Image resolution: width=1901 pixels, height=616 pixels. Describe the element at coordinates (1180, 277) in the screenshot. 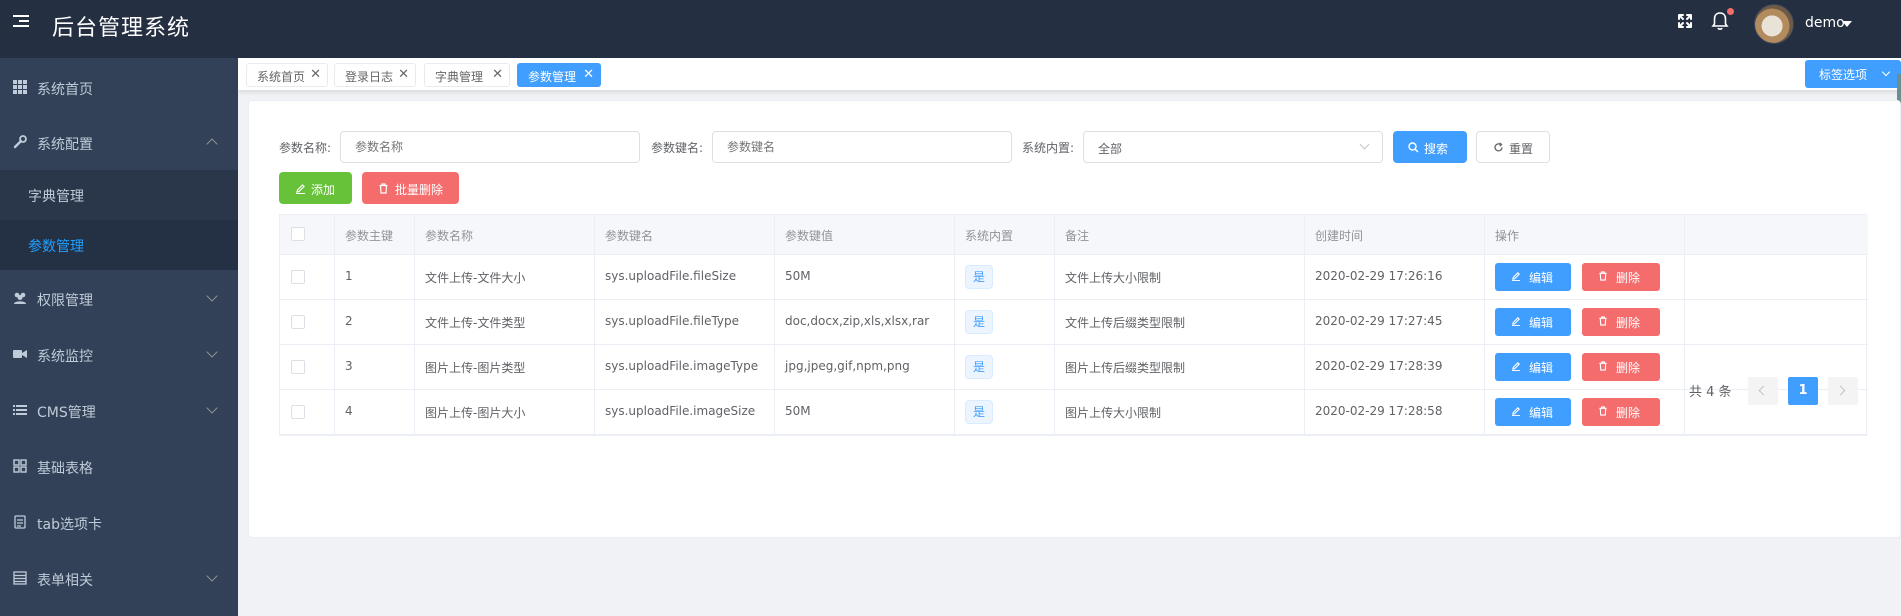

I see `table-cell-remark: 文件上传大小限制` at that location.